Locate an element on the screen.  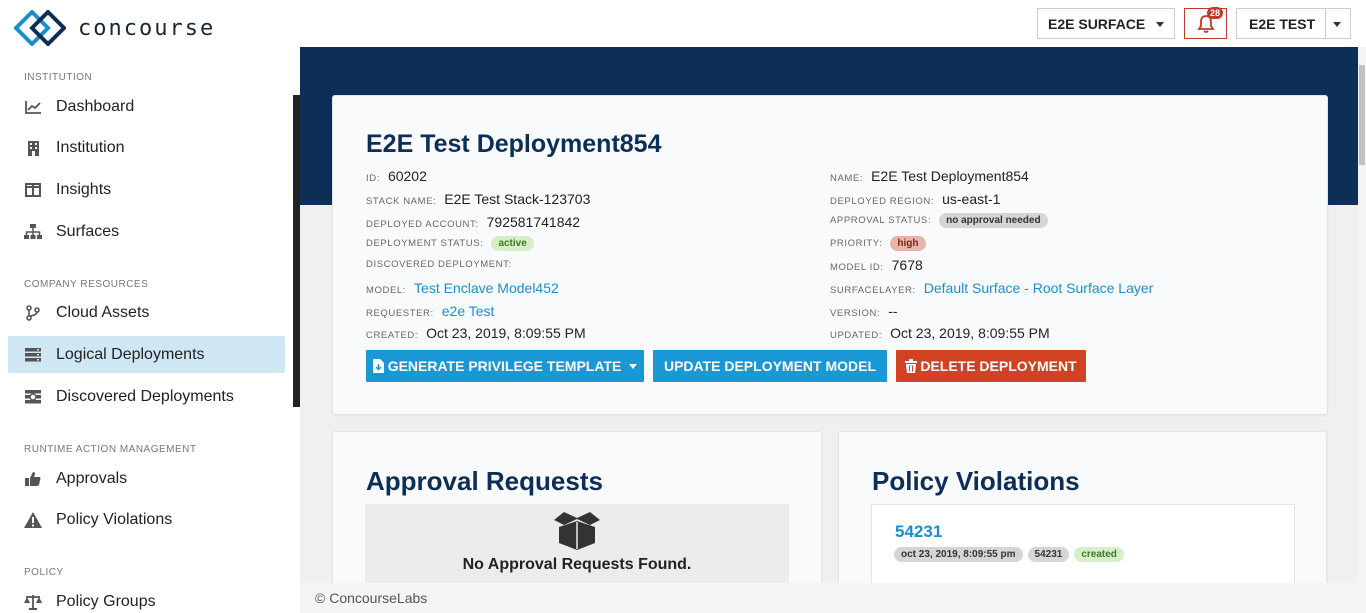
field-stack-name: STACK NAME: E2E Test Stack-123703 is located at coordinates (478, 199).